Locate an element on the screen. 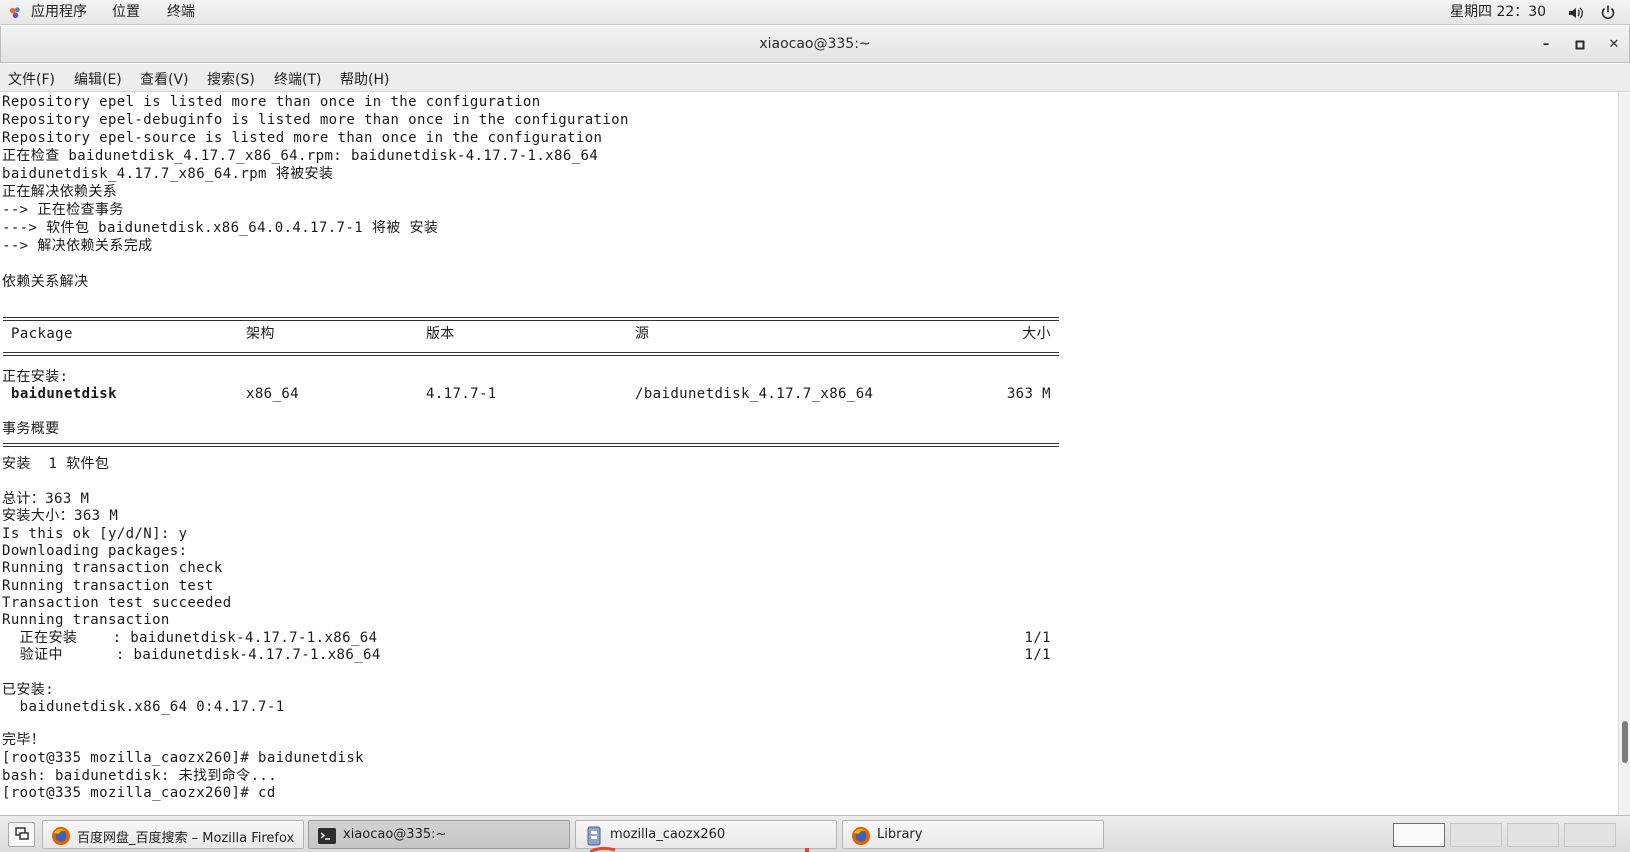 This screenshot has width=1630, height=852. file-manager-icon is located at coordinates (594, 836).